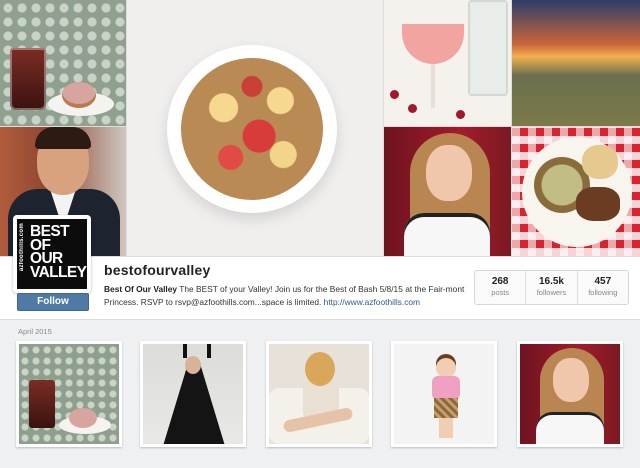 This screenshot has height=468, width=640. I want to click on grid-photo-girl-portrait, so click(570, 394).